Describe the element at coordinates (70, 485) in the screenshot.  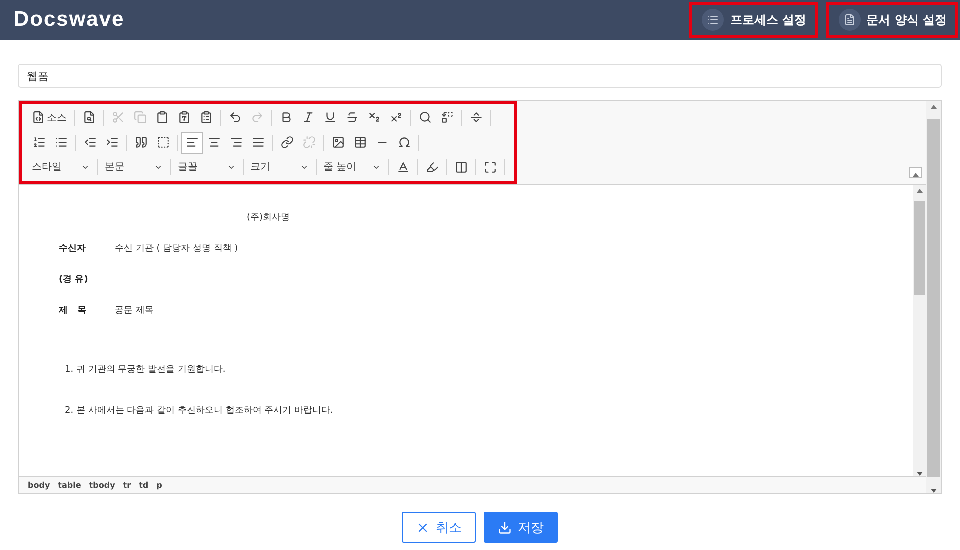
I see `element-path-item: table` at that location.